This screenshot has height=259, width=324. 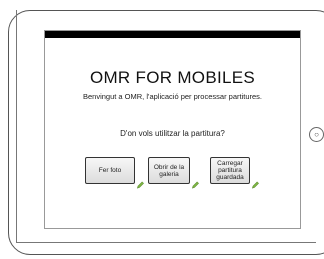 What do you see at coordinates (316, 134) in the screenshot?
I see `home-button: ○` at bounding box center [316, 134].